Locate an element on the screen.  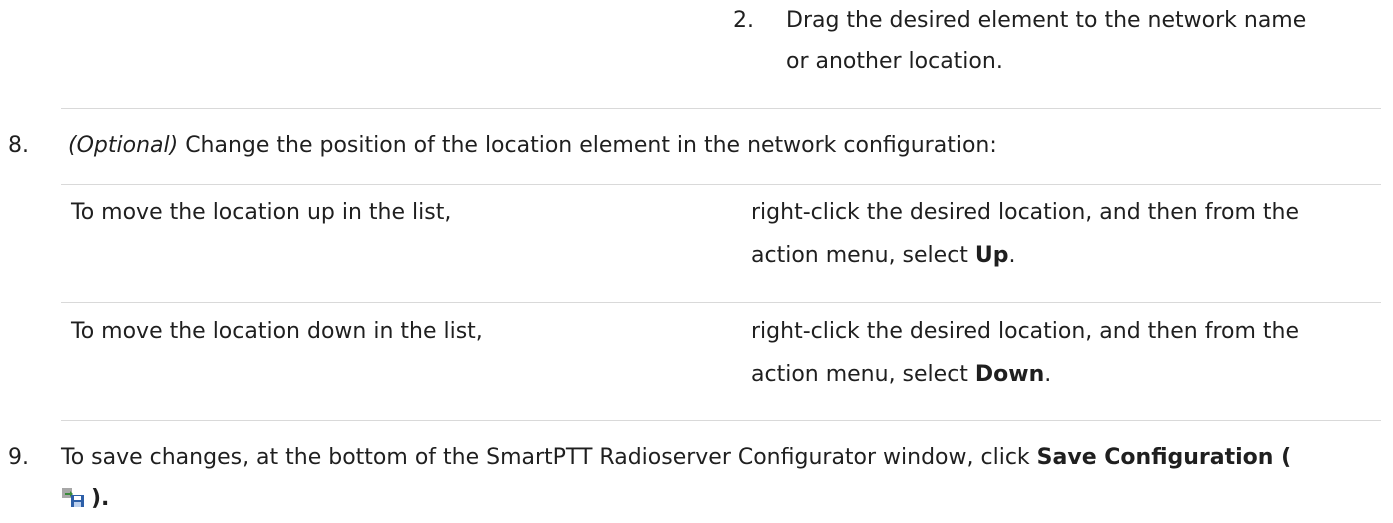
table-row-2-action: To move the location down in the list, is located at coordinates (277, 331).